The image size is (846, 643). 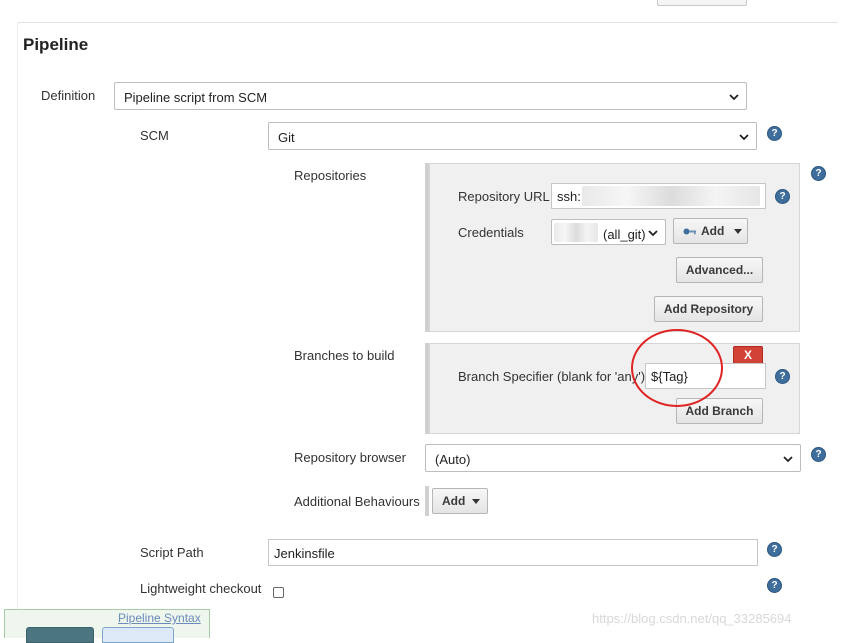 What do you see at coordinates (304, 553) in the screenshot?
I see `script-path-value: Jenkinsfile` at bounding box center [304, 553].